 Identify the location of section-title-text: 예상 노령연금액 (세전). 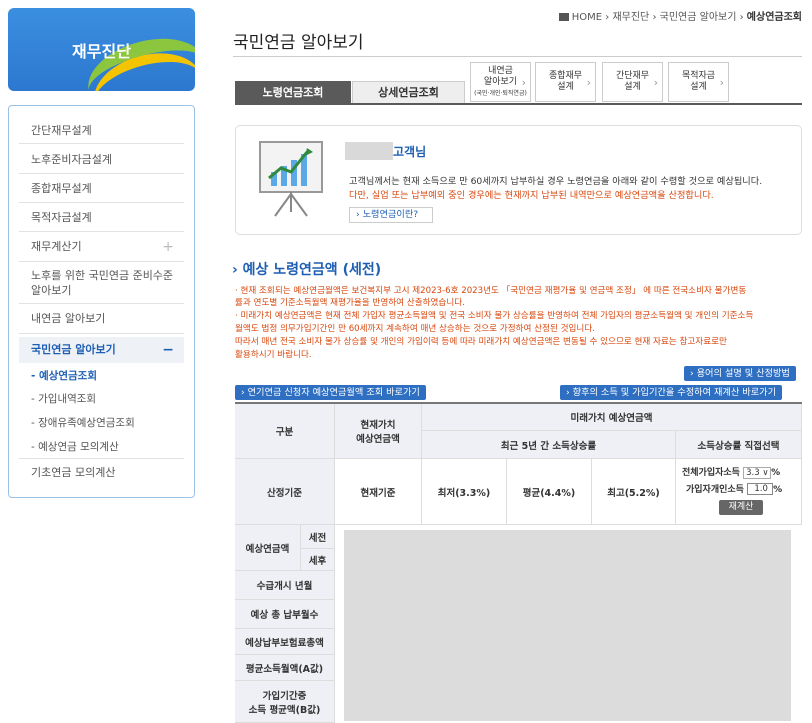
(312, 270).